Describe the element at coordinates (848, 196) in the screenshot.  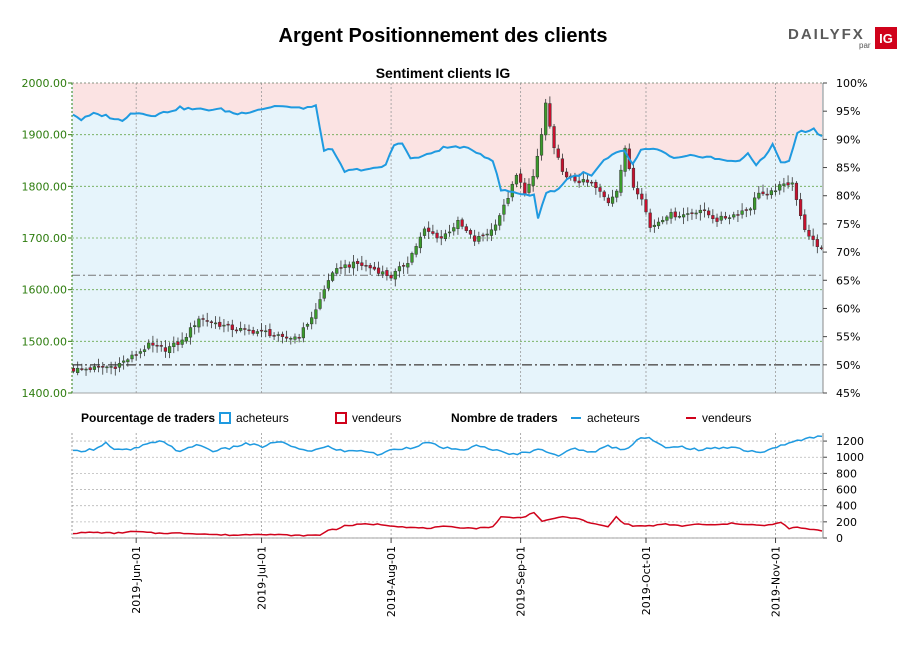
I see `percent-tick-label: 80%` at that location.